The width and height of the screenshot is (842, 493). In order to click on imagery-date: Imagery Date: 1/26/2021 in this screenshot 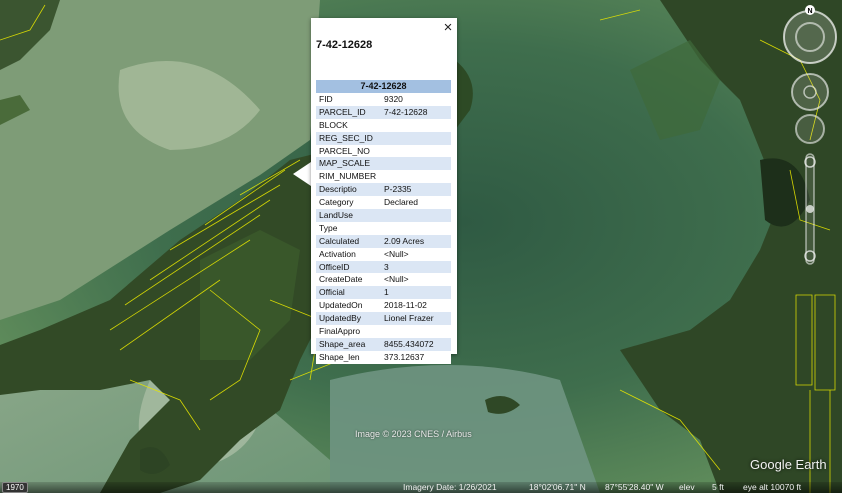, I will do `click(450, 487)`.